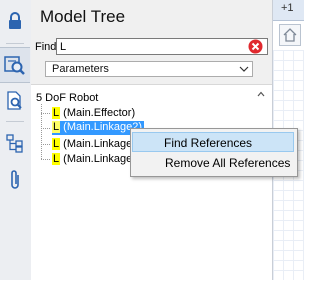 This screenshot has width=320, height=281. I want to click on tree-item-label: (Main.Effector), so click(98, 113).